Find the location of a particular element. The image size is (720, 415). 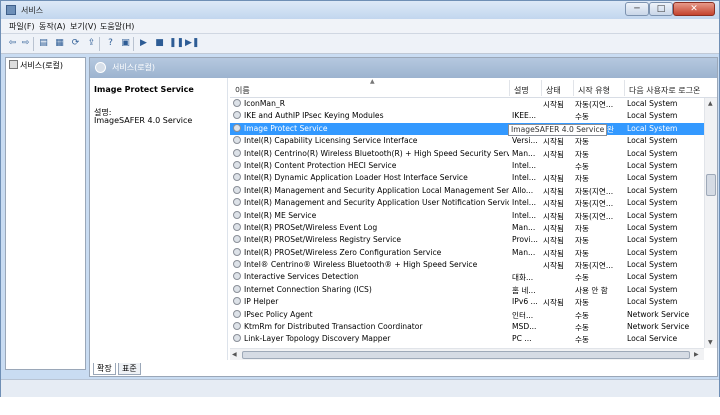

help-icon: ? is located at coordinates (110, 43).